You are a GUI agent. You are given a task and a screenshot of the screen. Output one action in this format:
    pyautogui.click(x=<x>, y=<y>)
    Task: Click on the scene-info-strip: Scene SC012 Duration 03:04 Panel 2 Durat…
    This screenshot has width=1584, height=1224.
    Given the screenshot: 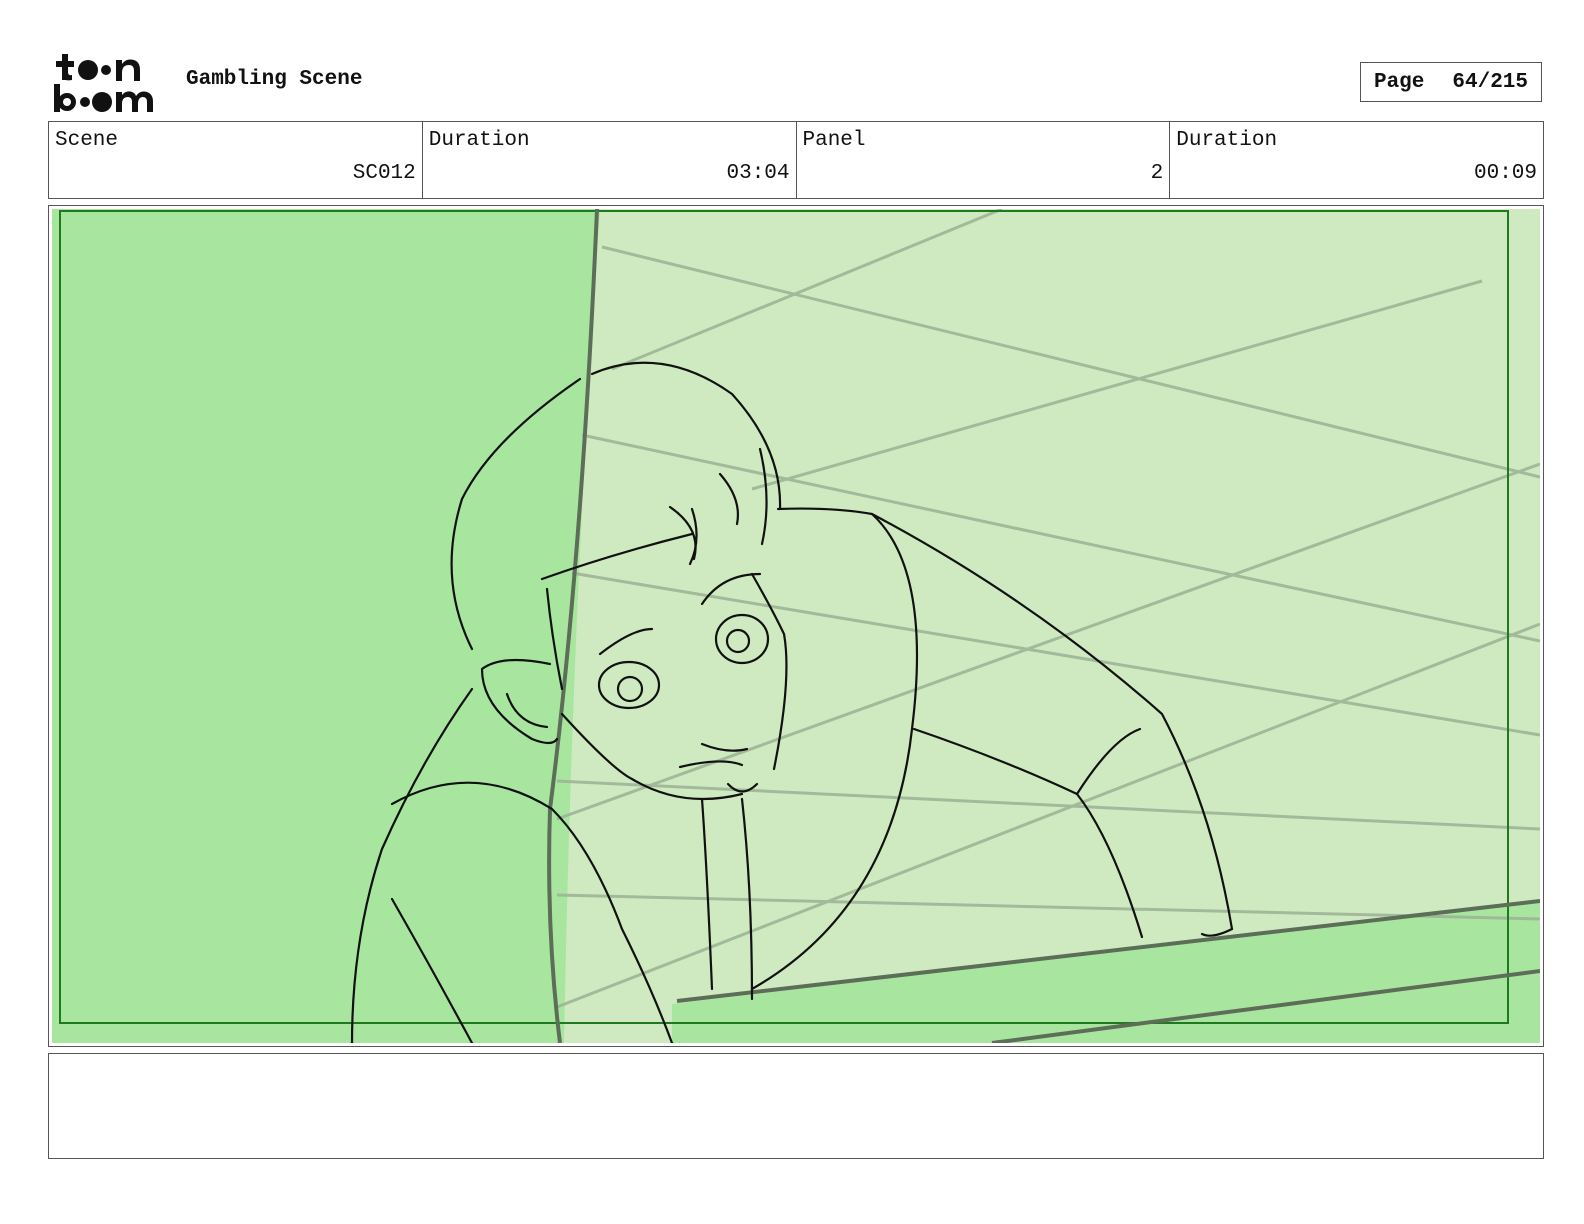 What is the action you would take?
    pyautogui.click(x=796, y=160)
    